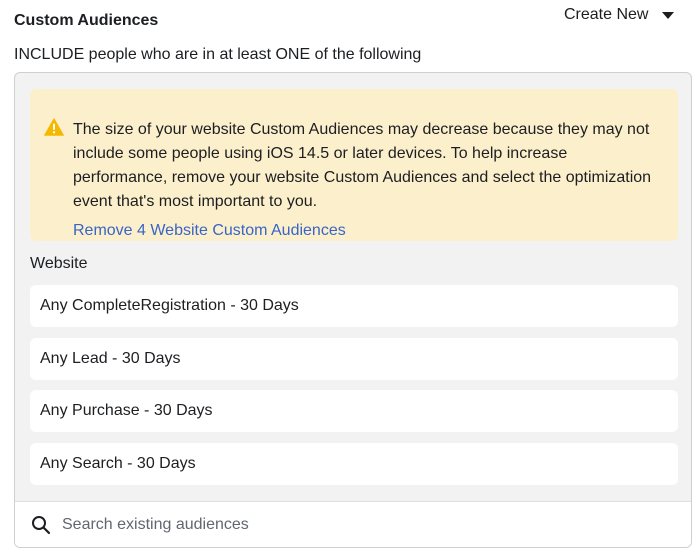 The width and height of the screenshot is (700, 554). Describe the element at coordinates (86, 20) in the screenshot. I see `custom-audiences-title: Custom Audiences` at that location.